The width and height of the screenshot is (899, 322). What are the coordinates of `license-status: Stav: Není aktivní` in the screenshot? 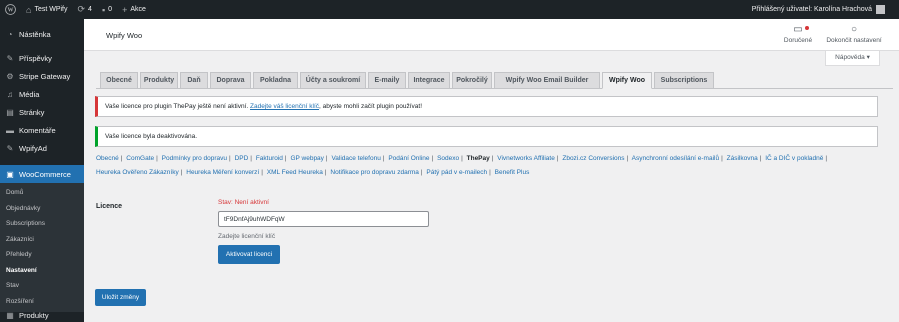 It's located at (243, 202).